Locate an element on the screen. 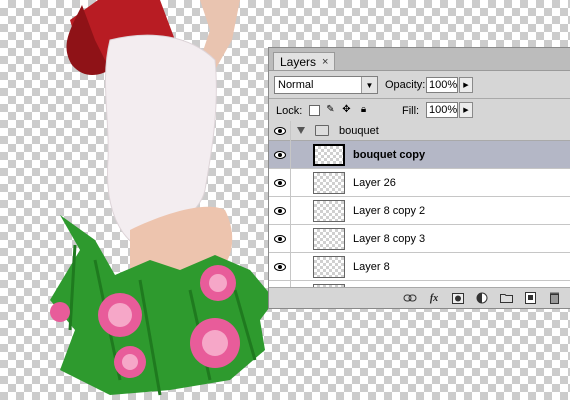 The image size is (570, 400). adjustment-layer-icon is located at coordinates (482, 298).